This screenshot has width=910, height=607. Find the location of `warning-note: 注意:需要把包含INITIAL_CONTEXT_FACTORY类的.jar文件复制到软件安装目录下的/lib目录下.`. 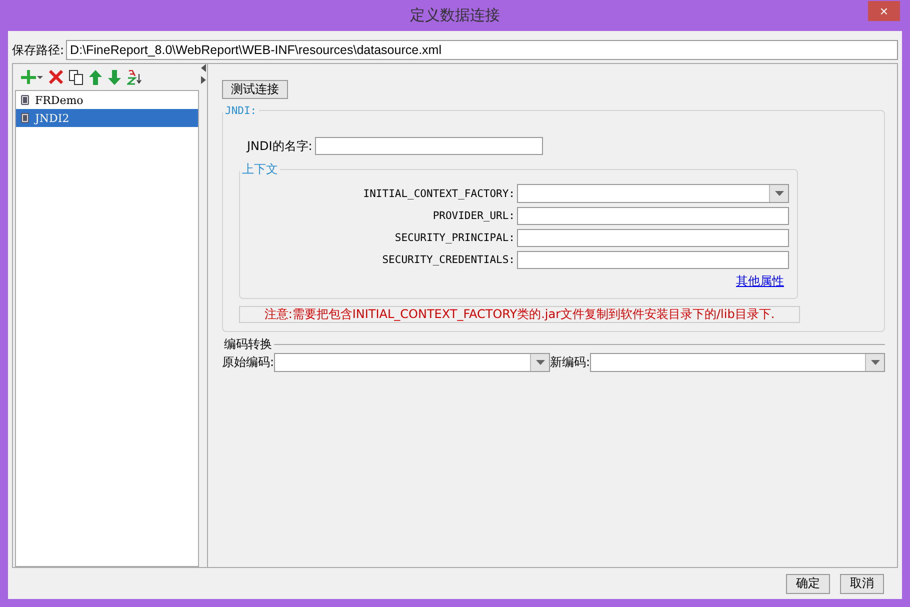

warning-note: 注意:需要把包含INITIAL_CONTEXT_FACTORY类的.jar文件复制到软件安装目录下的/lib目录下. is located at coordinates (519, 314).